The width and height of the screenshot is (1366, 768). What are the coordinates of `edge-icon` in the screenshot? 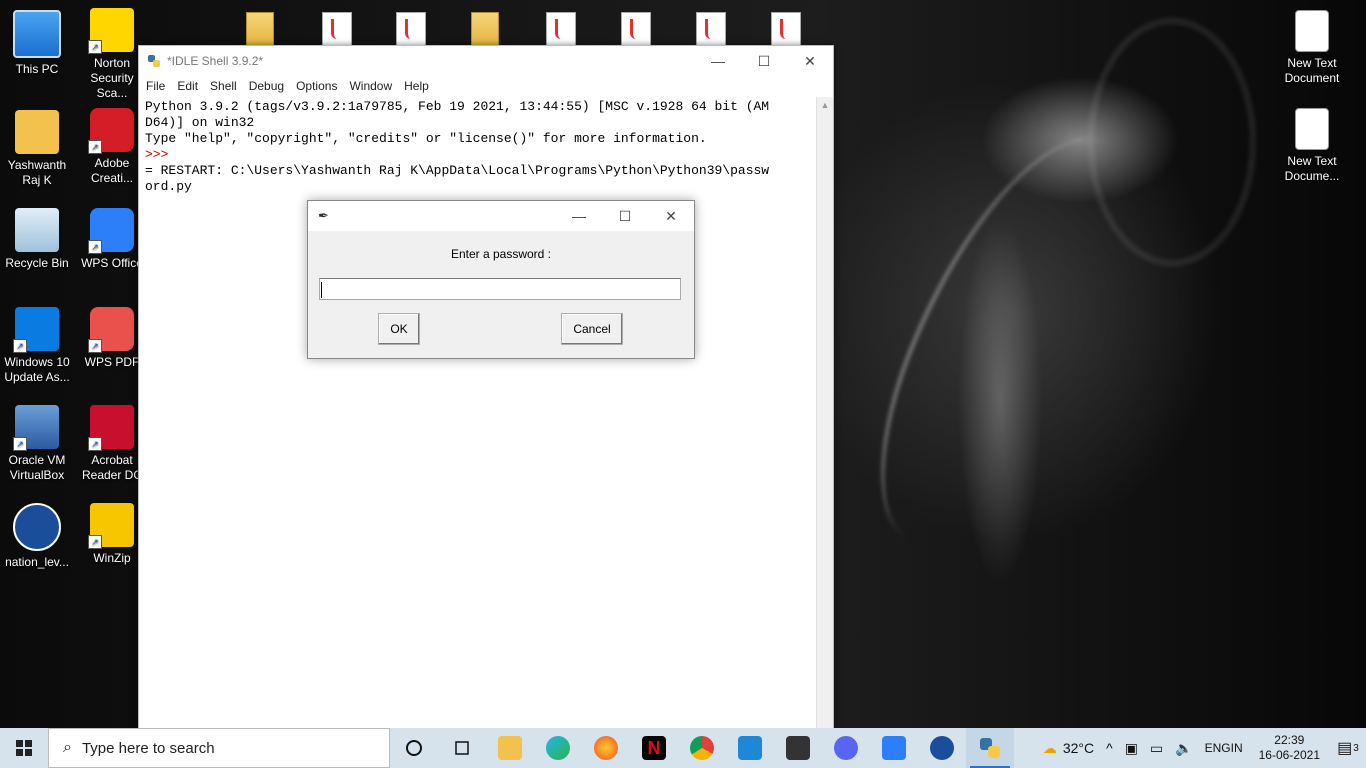 It's located at (558, 748).